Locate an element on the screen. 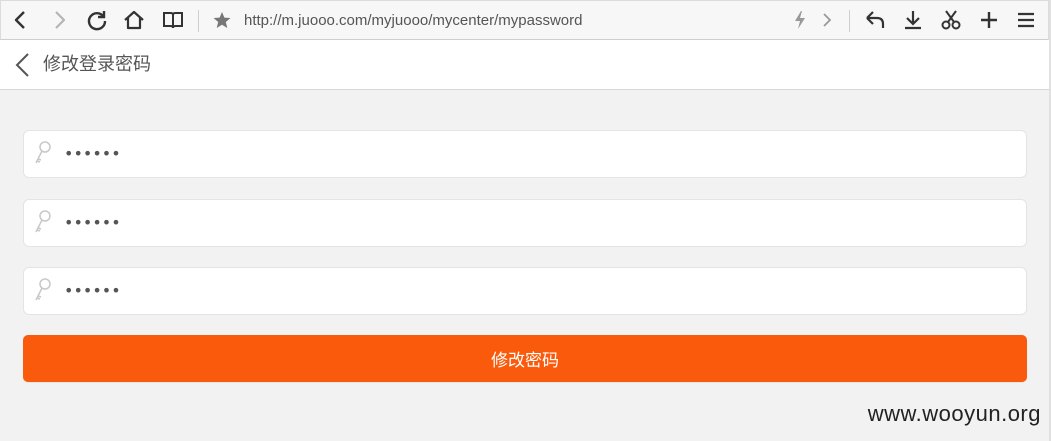  confirm-password-field: •••••• is located at coordinates (525, 291).